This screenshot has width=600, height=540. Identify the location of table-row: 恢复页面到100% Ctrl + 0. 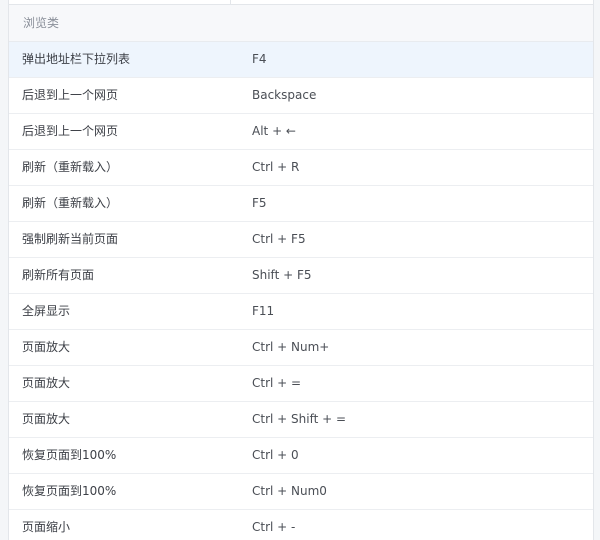
(301, 456).